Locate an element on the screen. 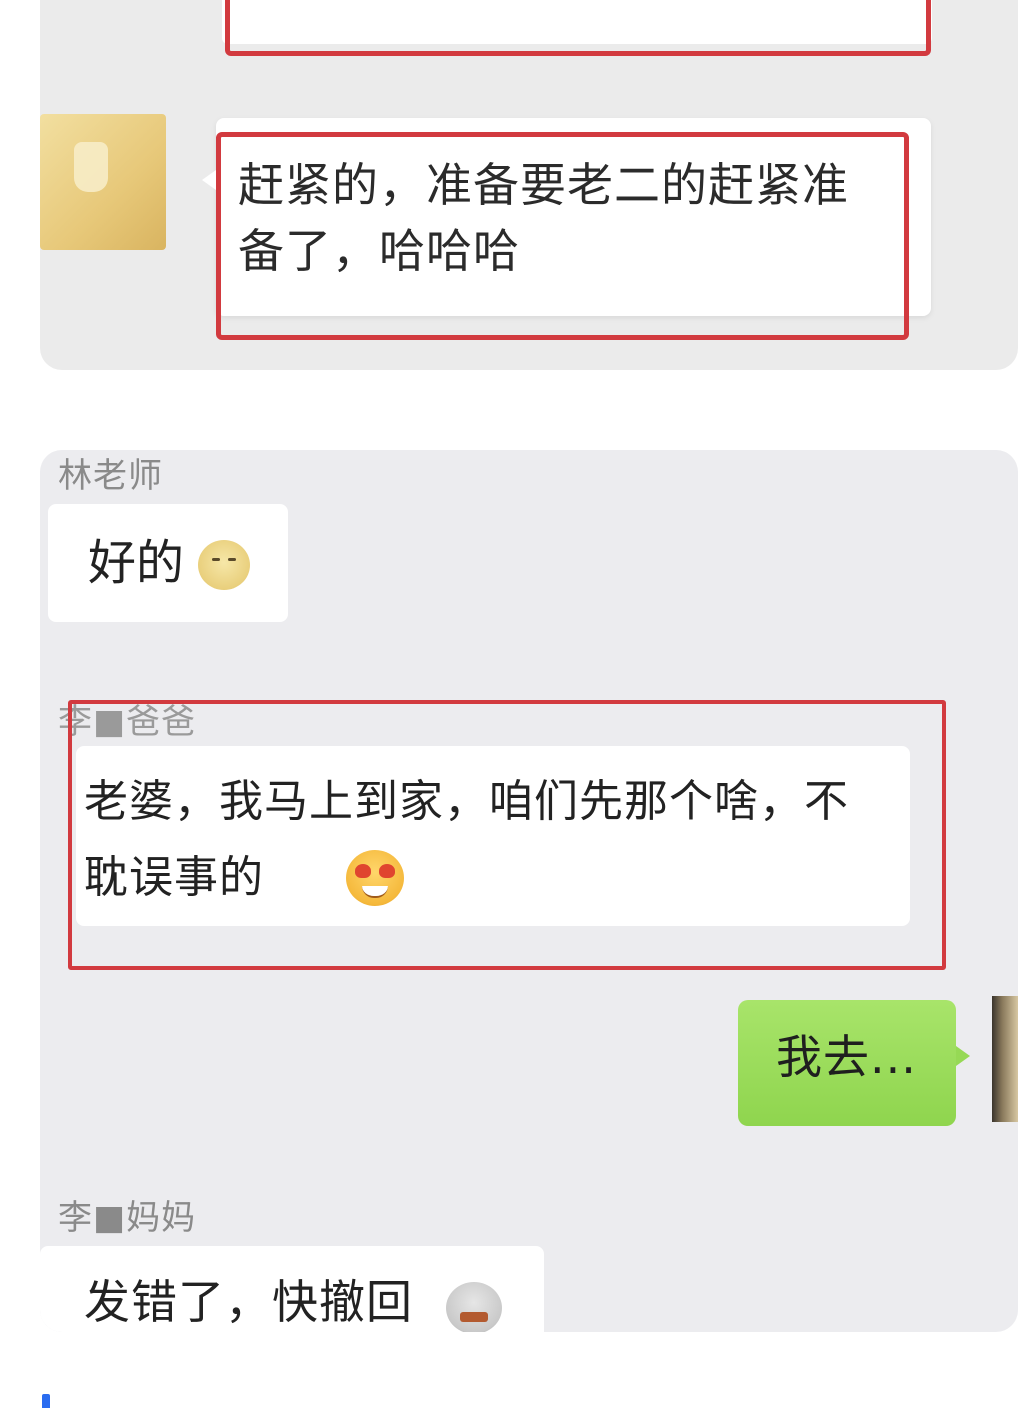 Image resolution: width=1023 pixels, height=1408 pixels. smirk-face-emoji-icon is located at coordinates (224, 565).